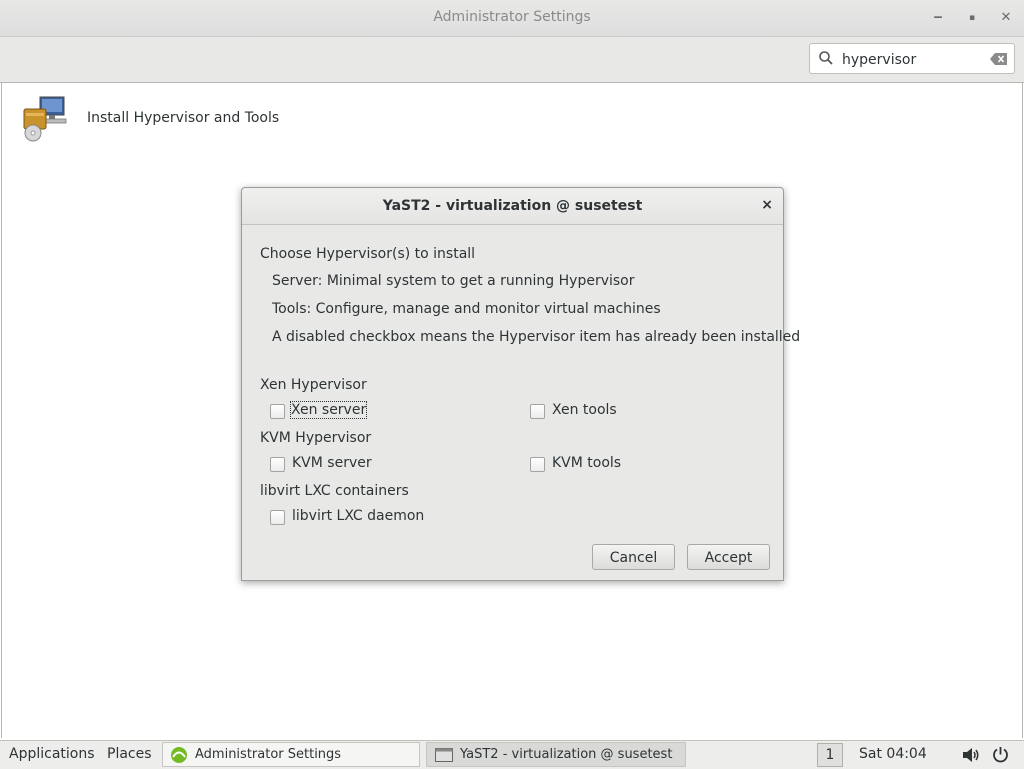  What do you see at coordinates (179, 755) in the screenshot?
I see `yast-icon` at bounding box center [179, 755].